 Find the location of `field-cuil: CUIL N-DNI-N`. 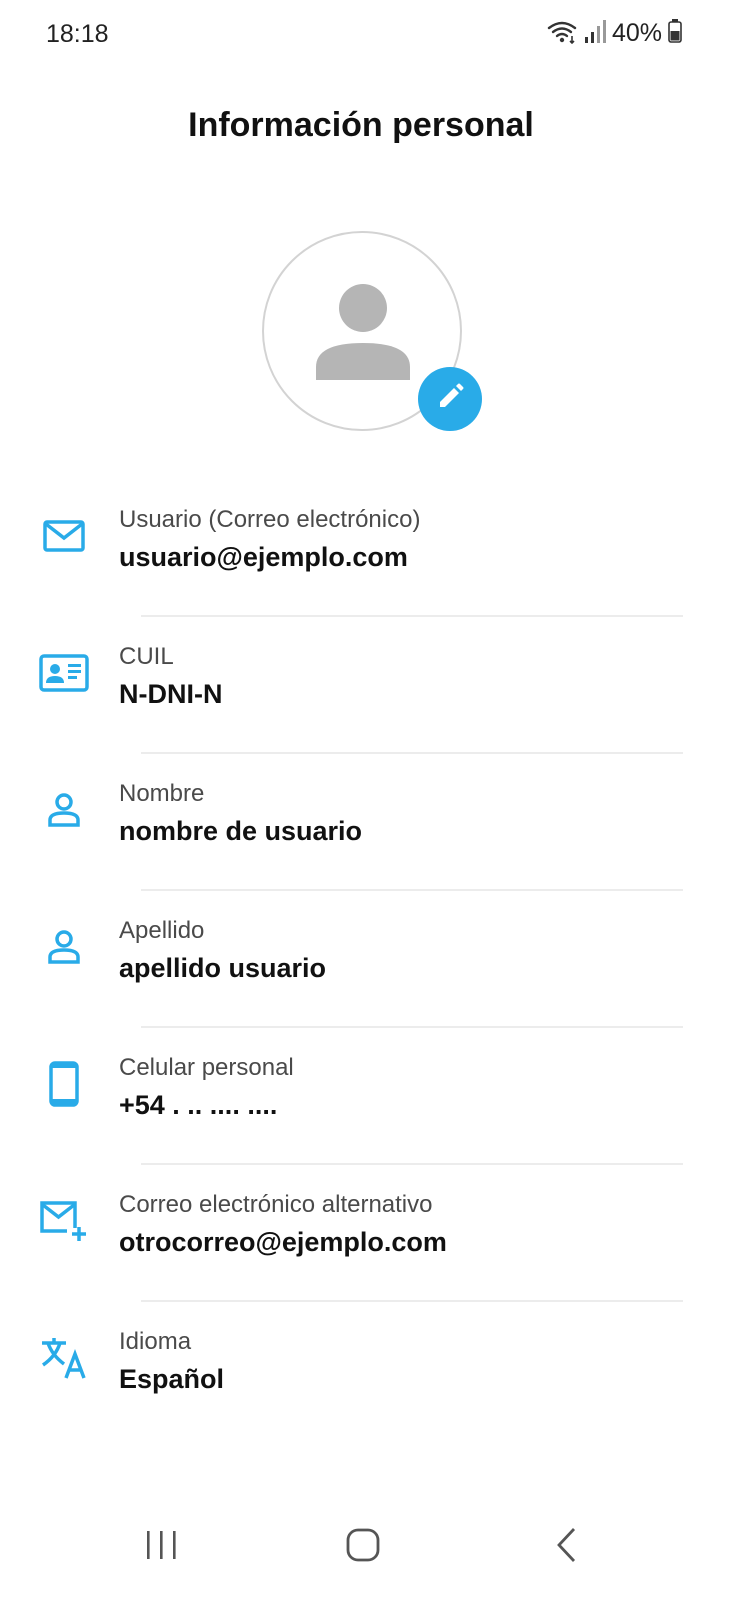

field-cuil: CUIL N-DNI-N is located at coordinates (369, 685).